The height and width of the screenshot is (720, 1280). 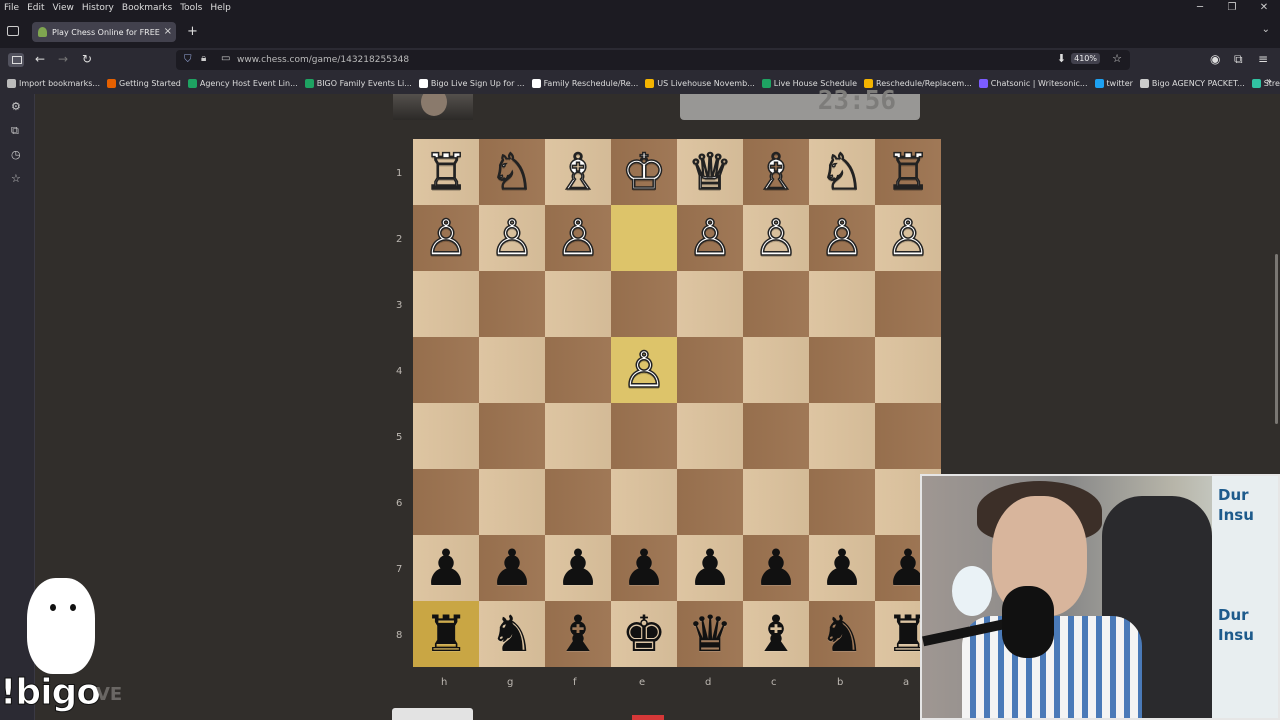 What do you see at coordinates (16, 154) in the screenshot?
I see `history-icon: ◷` at bounding box center [16, 154].